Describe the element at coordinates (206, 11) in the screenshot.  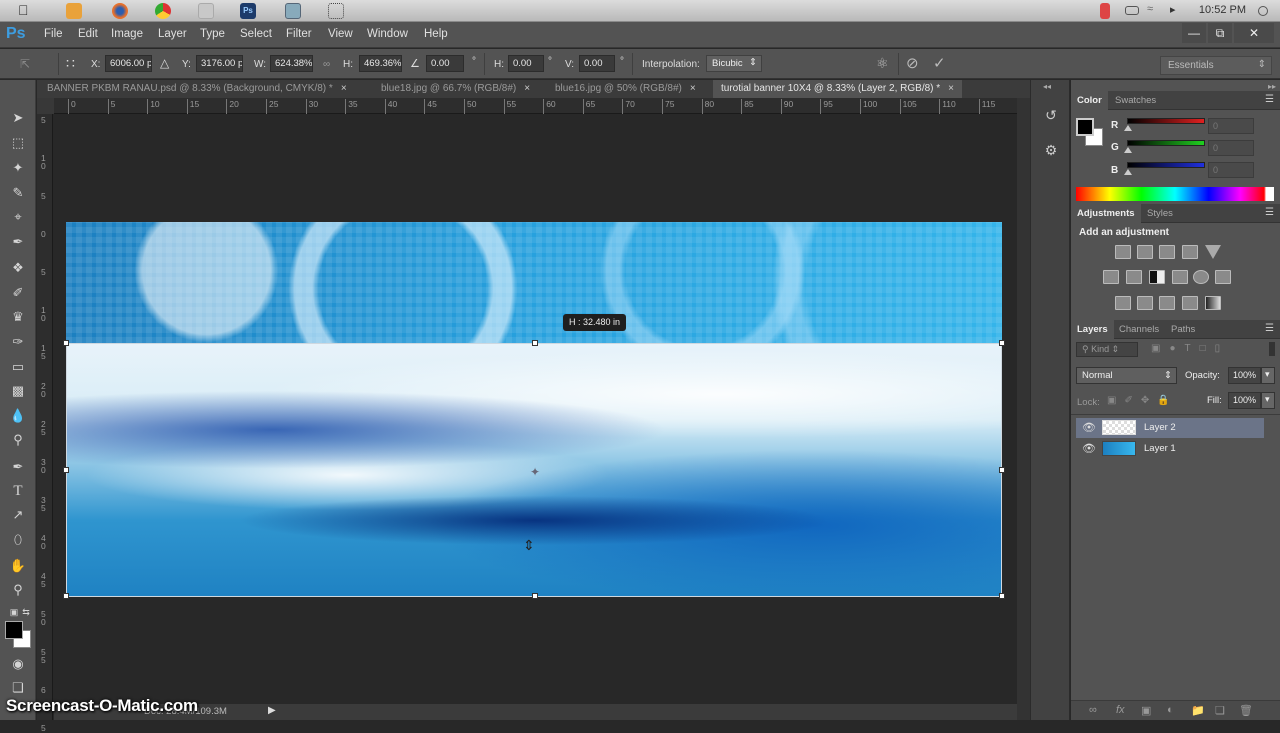
I see `app-icon` at that location.